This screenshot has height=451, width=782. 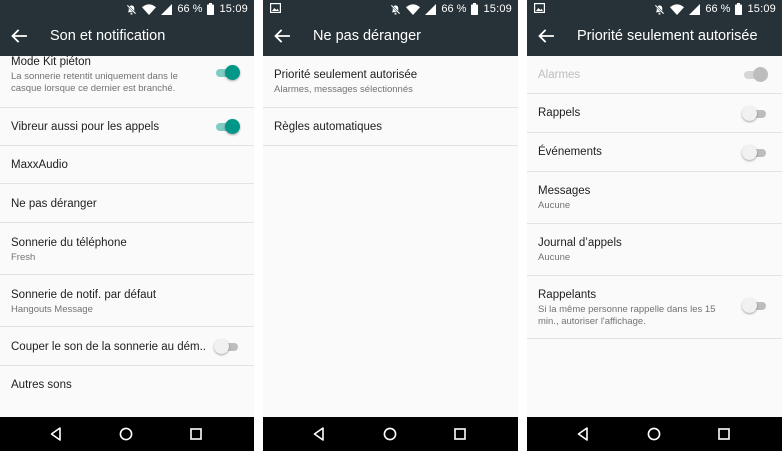 I want to click on toolbar: Priorité seulement autorisée, so click(x=654, y=37).